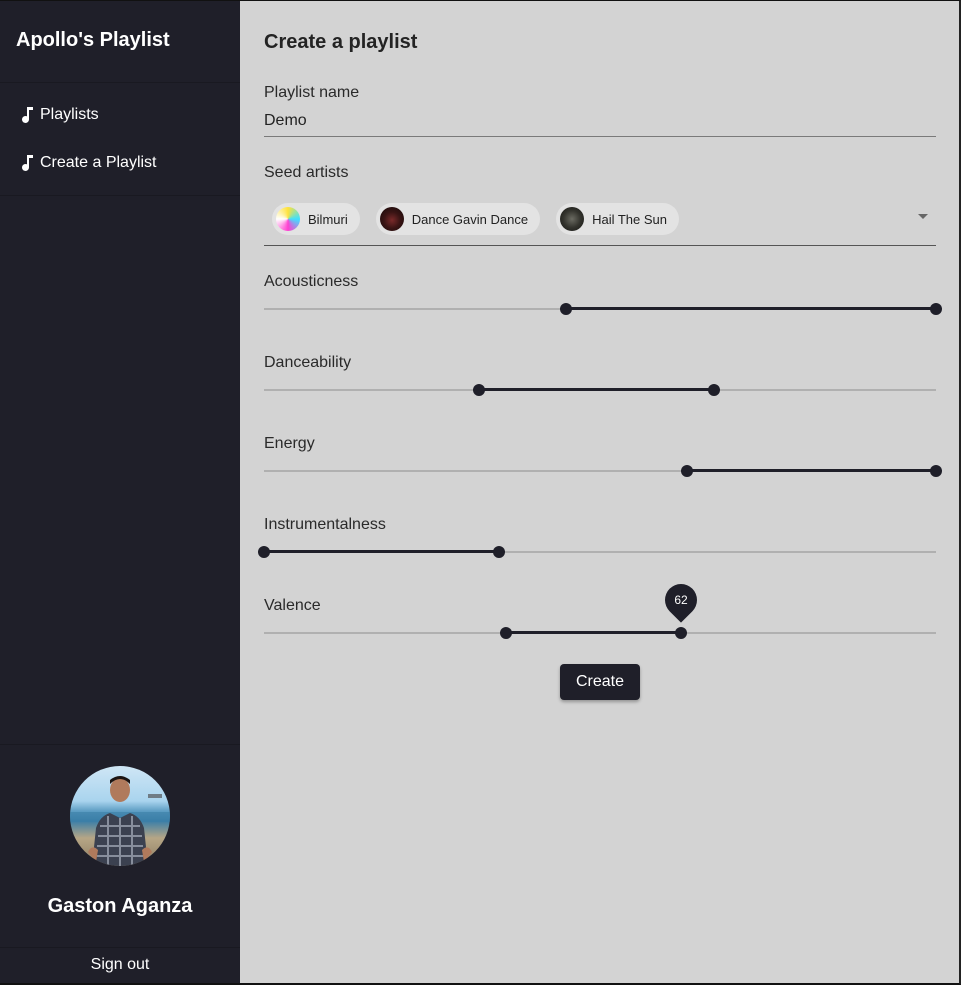  What do you see at coordinates (341, 42) in the screenshot?
I see `page-title: Create a playlist` at bounding box center [341, 42].